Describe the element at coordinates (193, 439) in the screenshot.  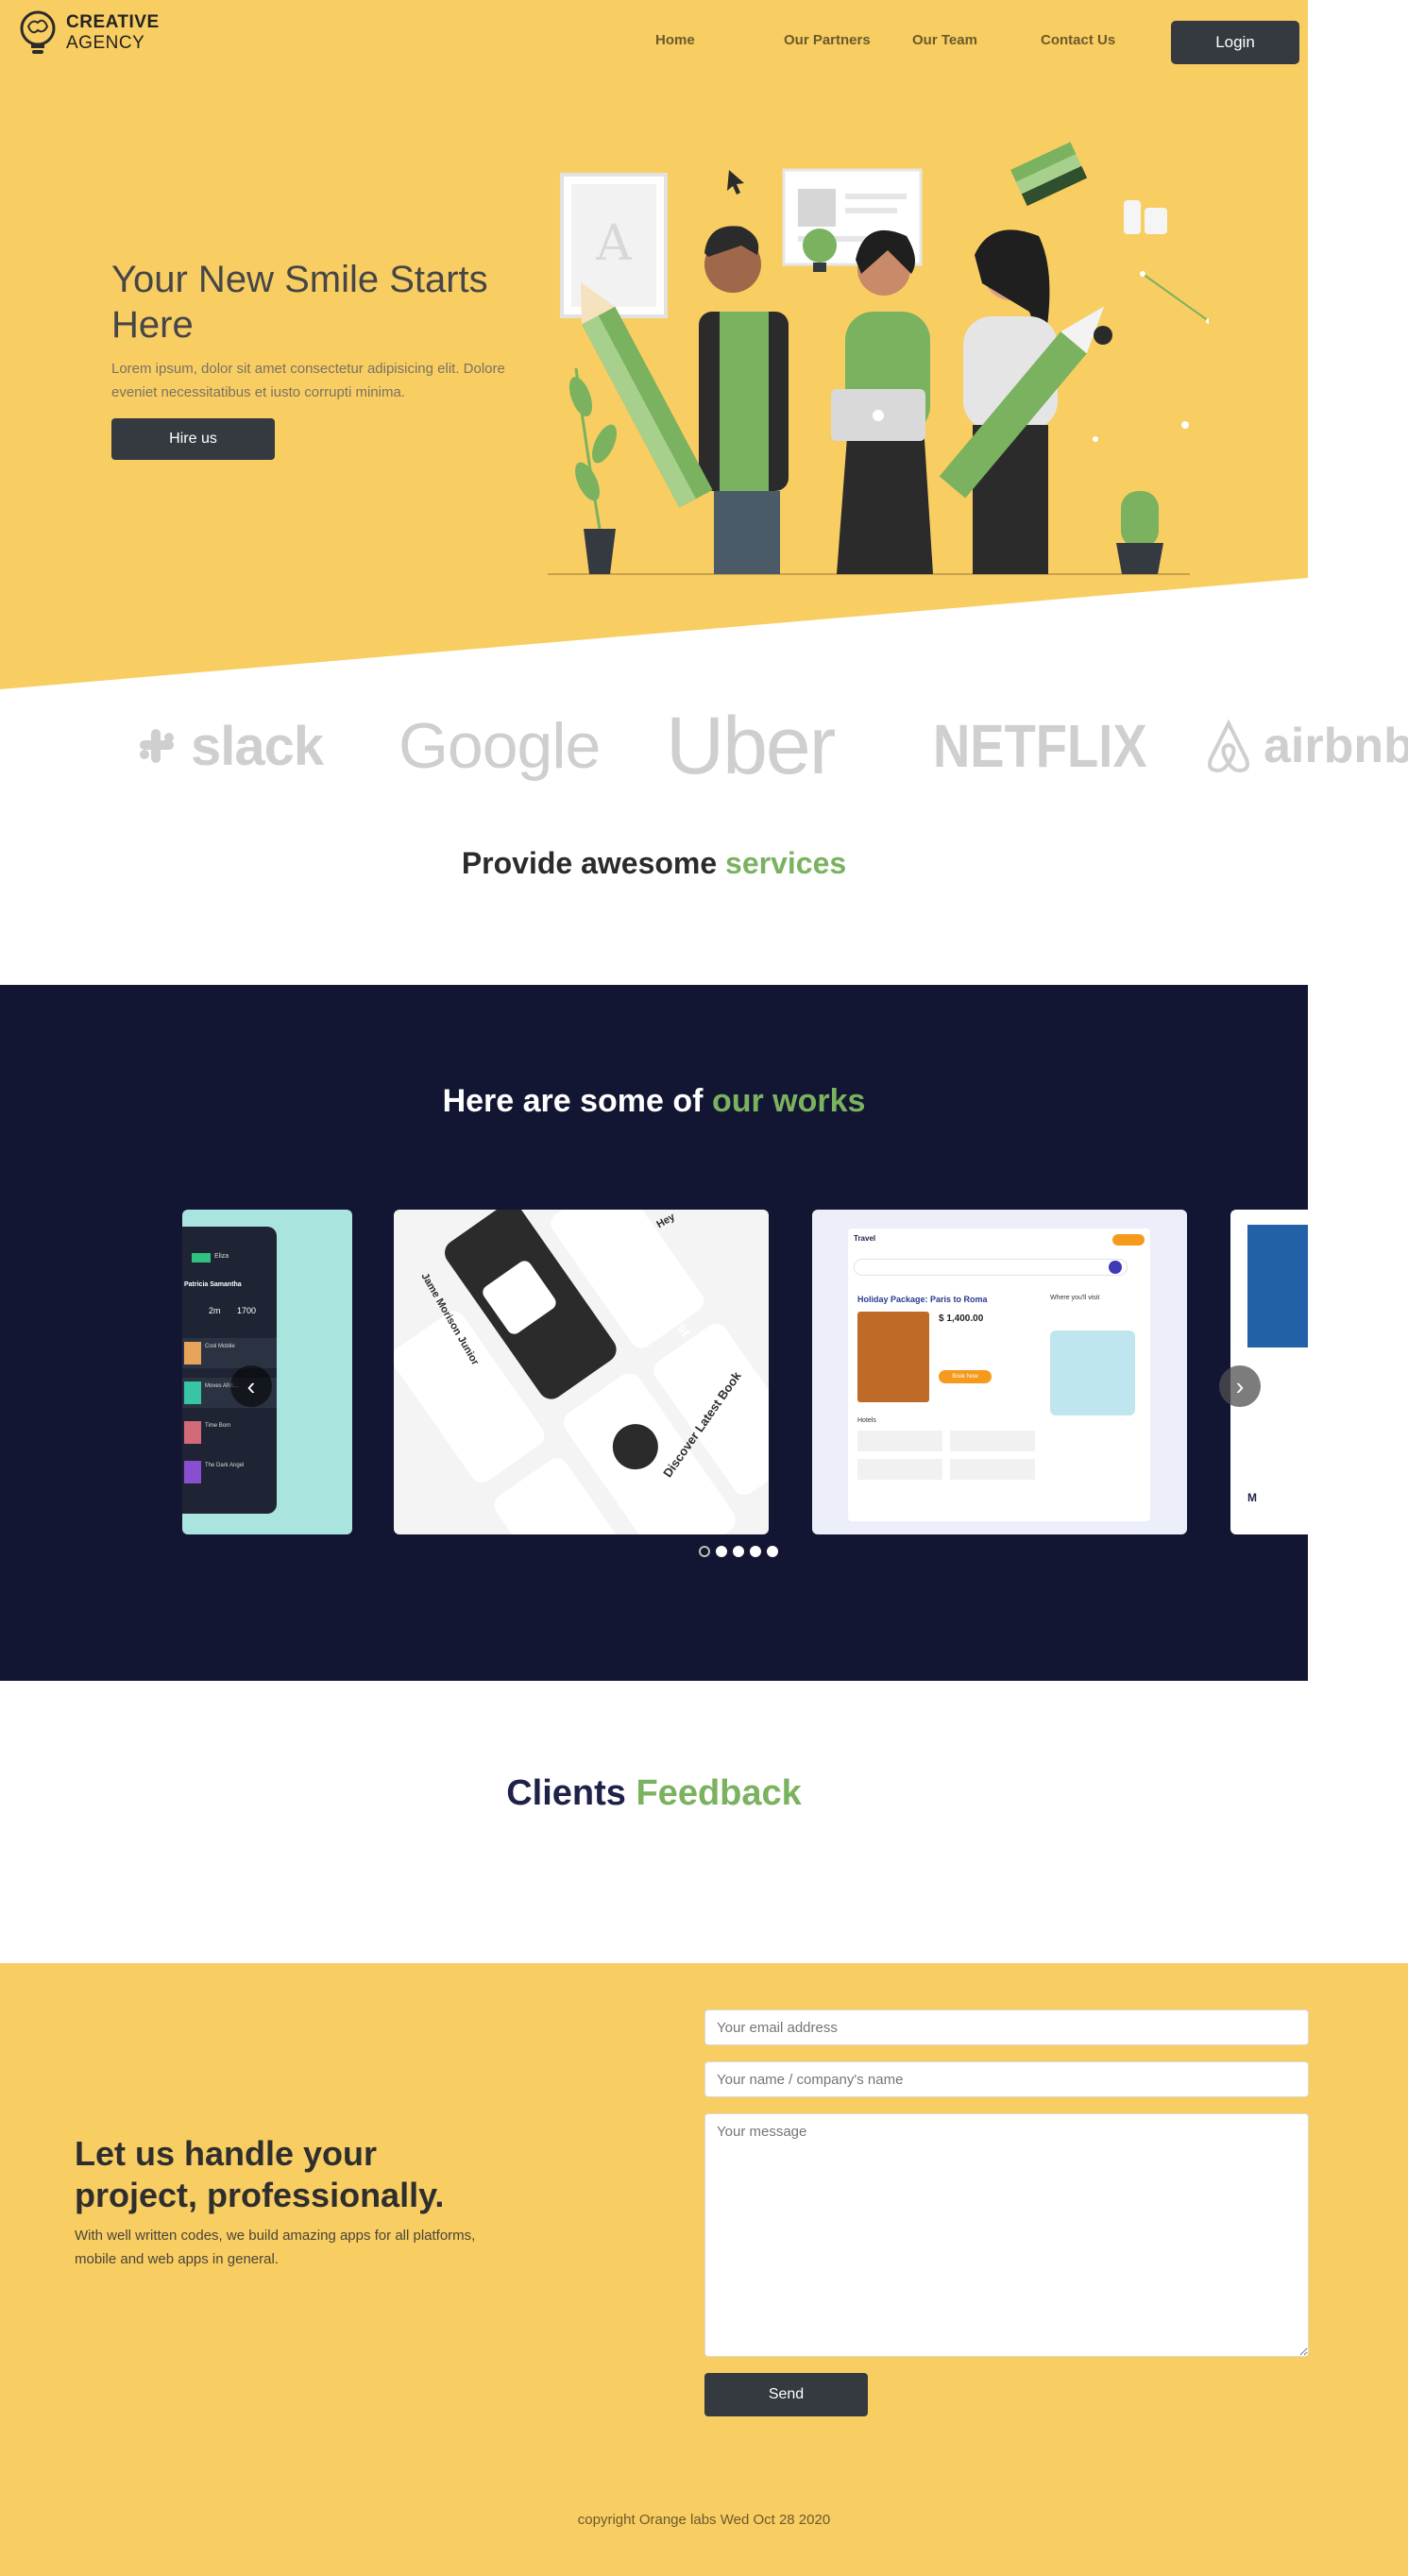
I see `hire-us-button: Hire us` at that location.